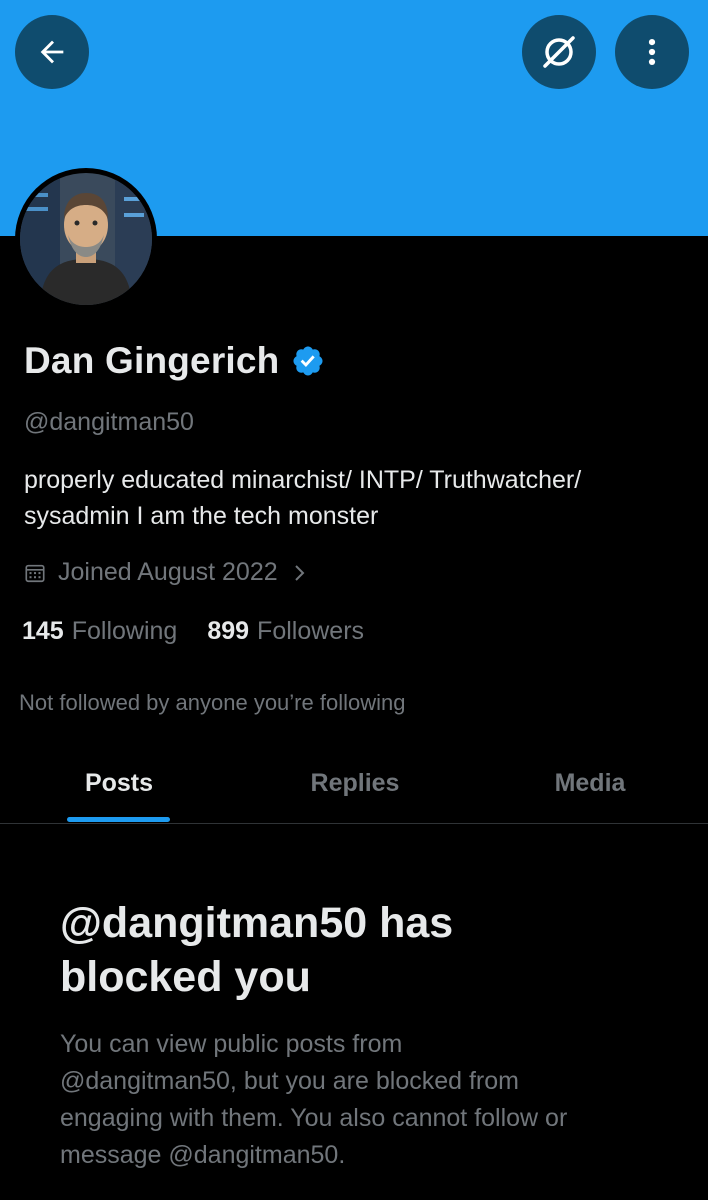 The image size is (708, 1200). I want to click on blocked-desc-line: You can view public posts from, so click(231, 1044).